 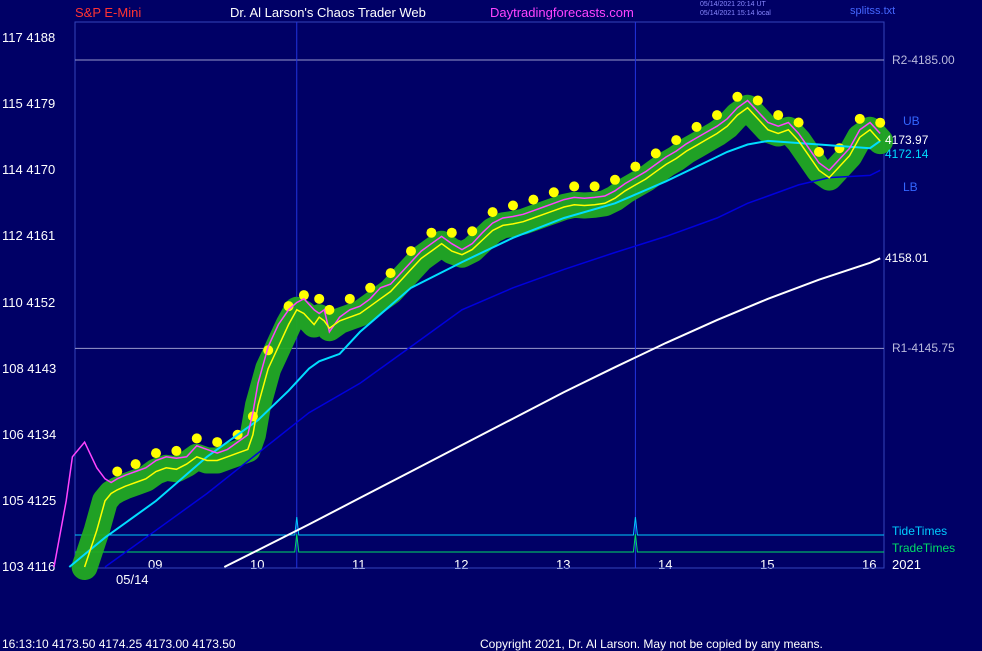 What do you see at coordinates (923, 60) in the screenshot?
I see `level-label-r2: R2-4185.00` at bounding box center [923, 60].